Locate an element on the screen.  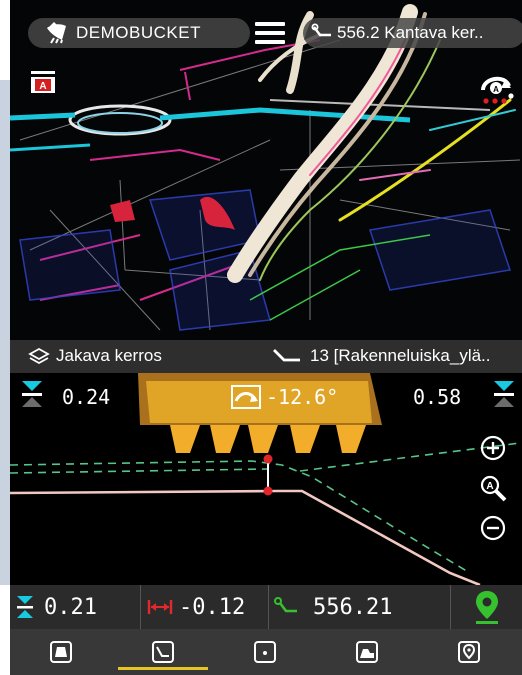
layer-selector: Jakava kerros is located at coordinates (95, 356).